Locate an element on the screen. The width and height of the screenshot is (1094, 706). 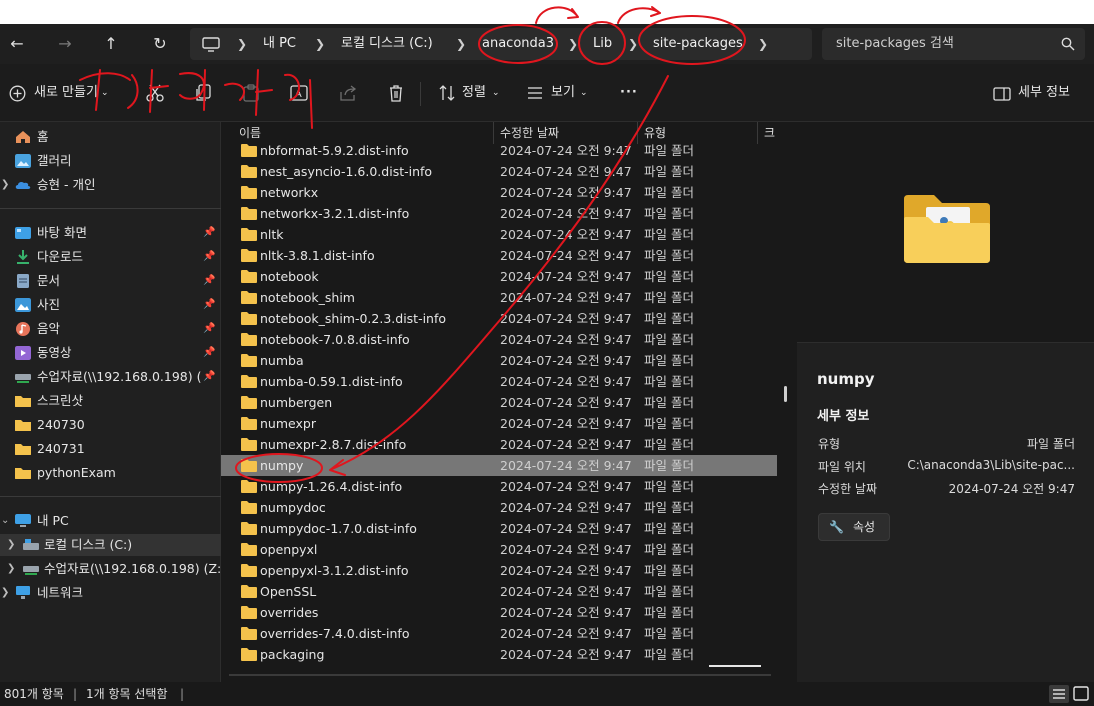
pane-resize-handle is located at coordinates (785, 394).